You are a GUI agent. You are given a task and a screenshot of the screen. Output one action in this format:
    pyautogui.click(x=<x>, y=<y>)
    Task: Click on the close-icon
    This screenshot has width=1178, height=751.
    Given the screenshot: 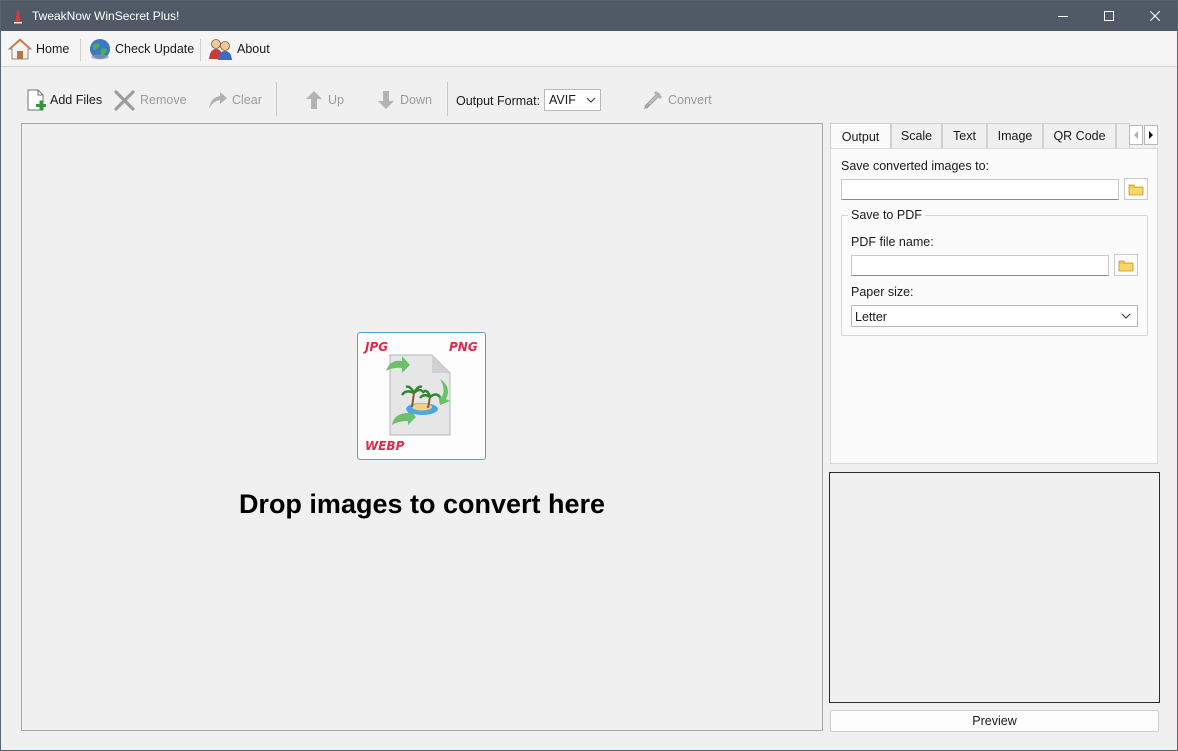 What is the action you would take?
    pyautogui.click(x=1155, y=16)
    